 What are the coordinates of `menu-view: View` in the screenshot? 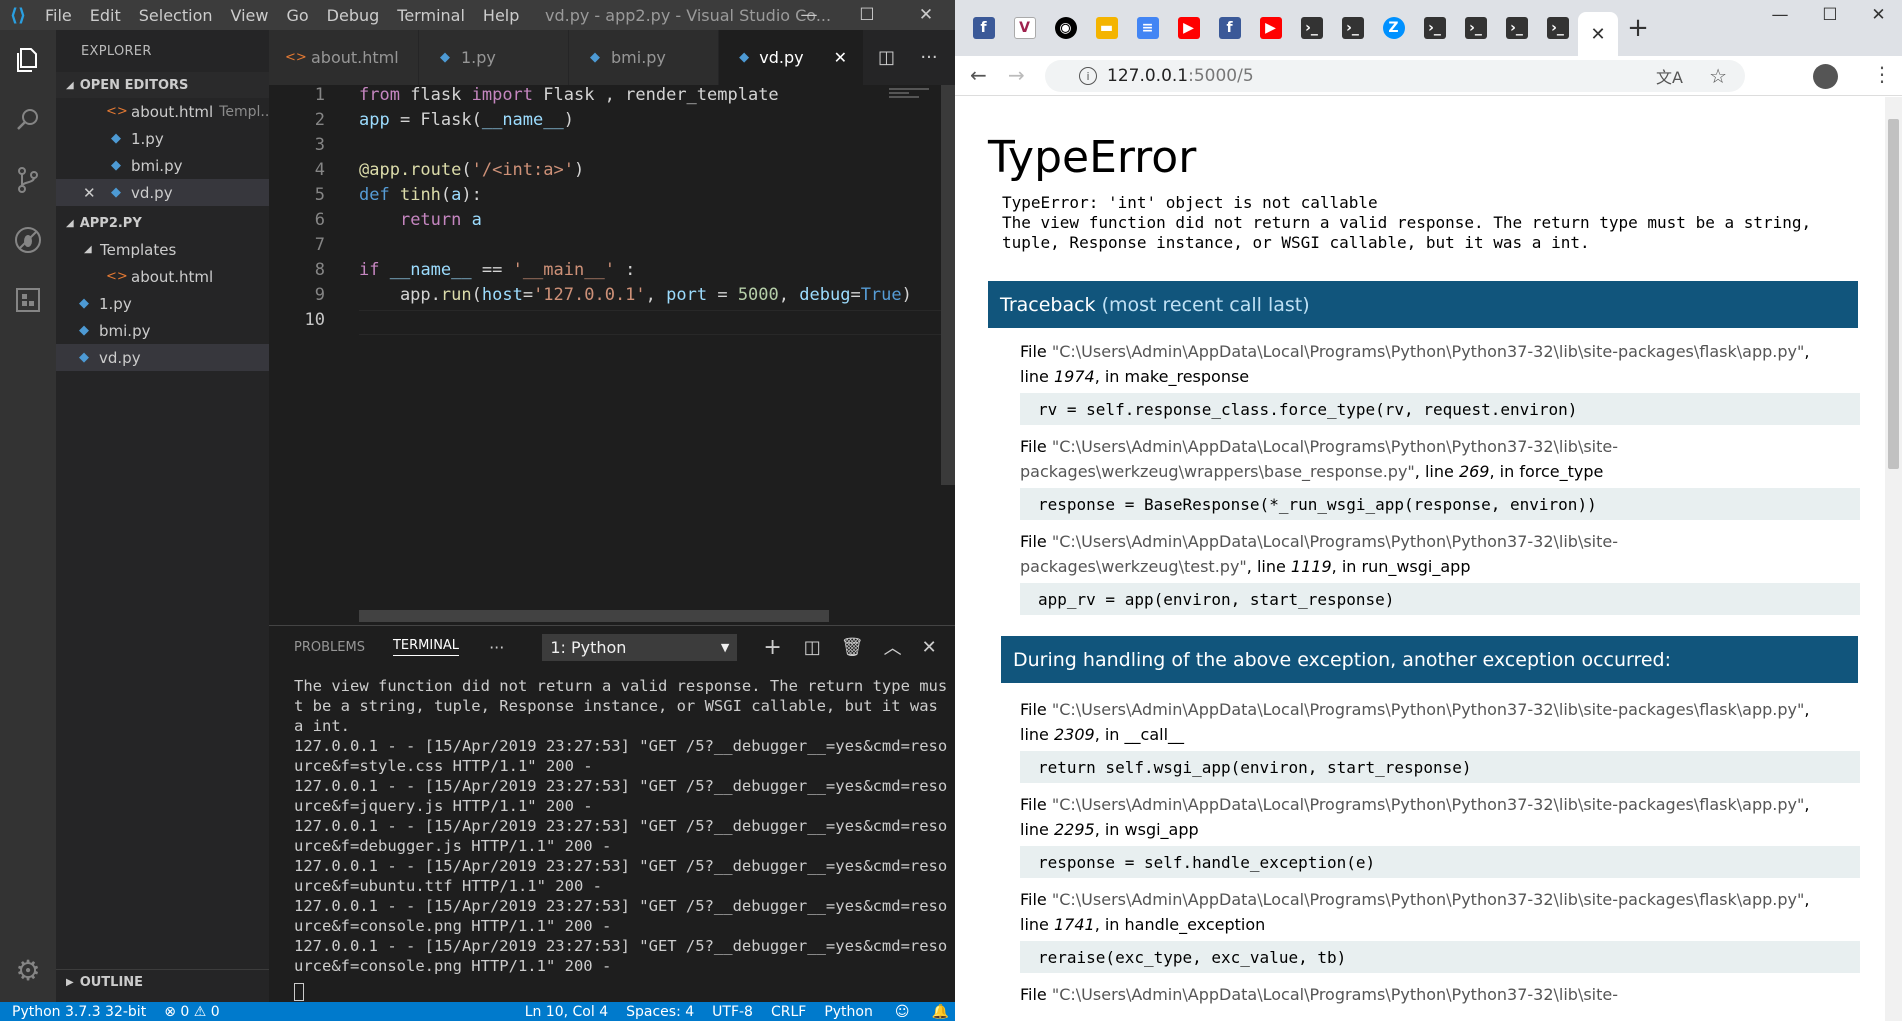 It's located at (250, 15).